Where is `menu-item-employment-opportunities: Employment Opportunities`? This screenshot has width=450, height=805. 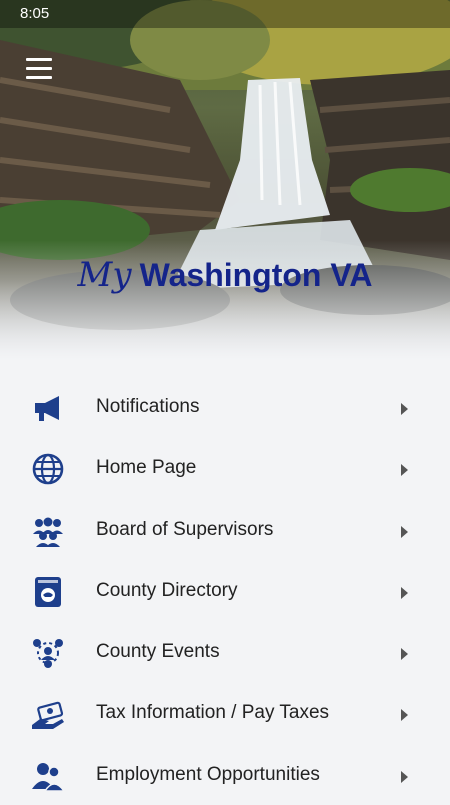 menu-item-employment-opportunities: Employment Opportunities is located at coordinates (225, 774).